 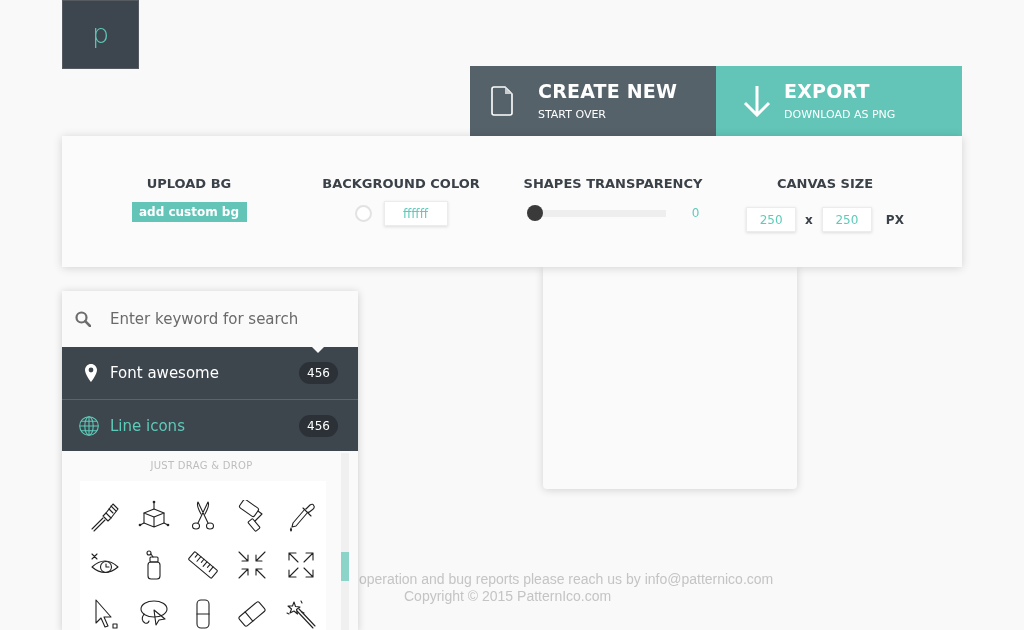 I want to click on document-icon, so click(x=502, y=101).